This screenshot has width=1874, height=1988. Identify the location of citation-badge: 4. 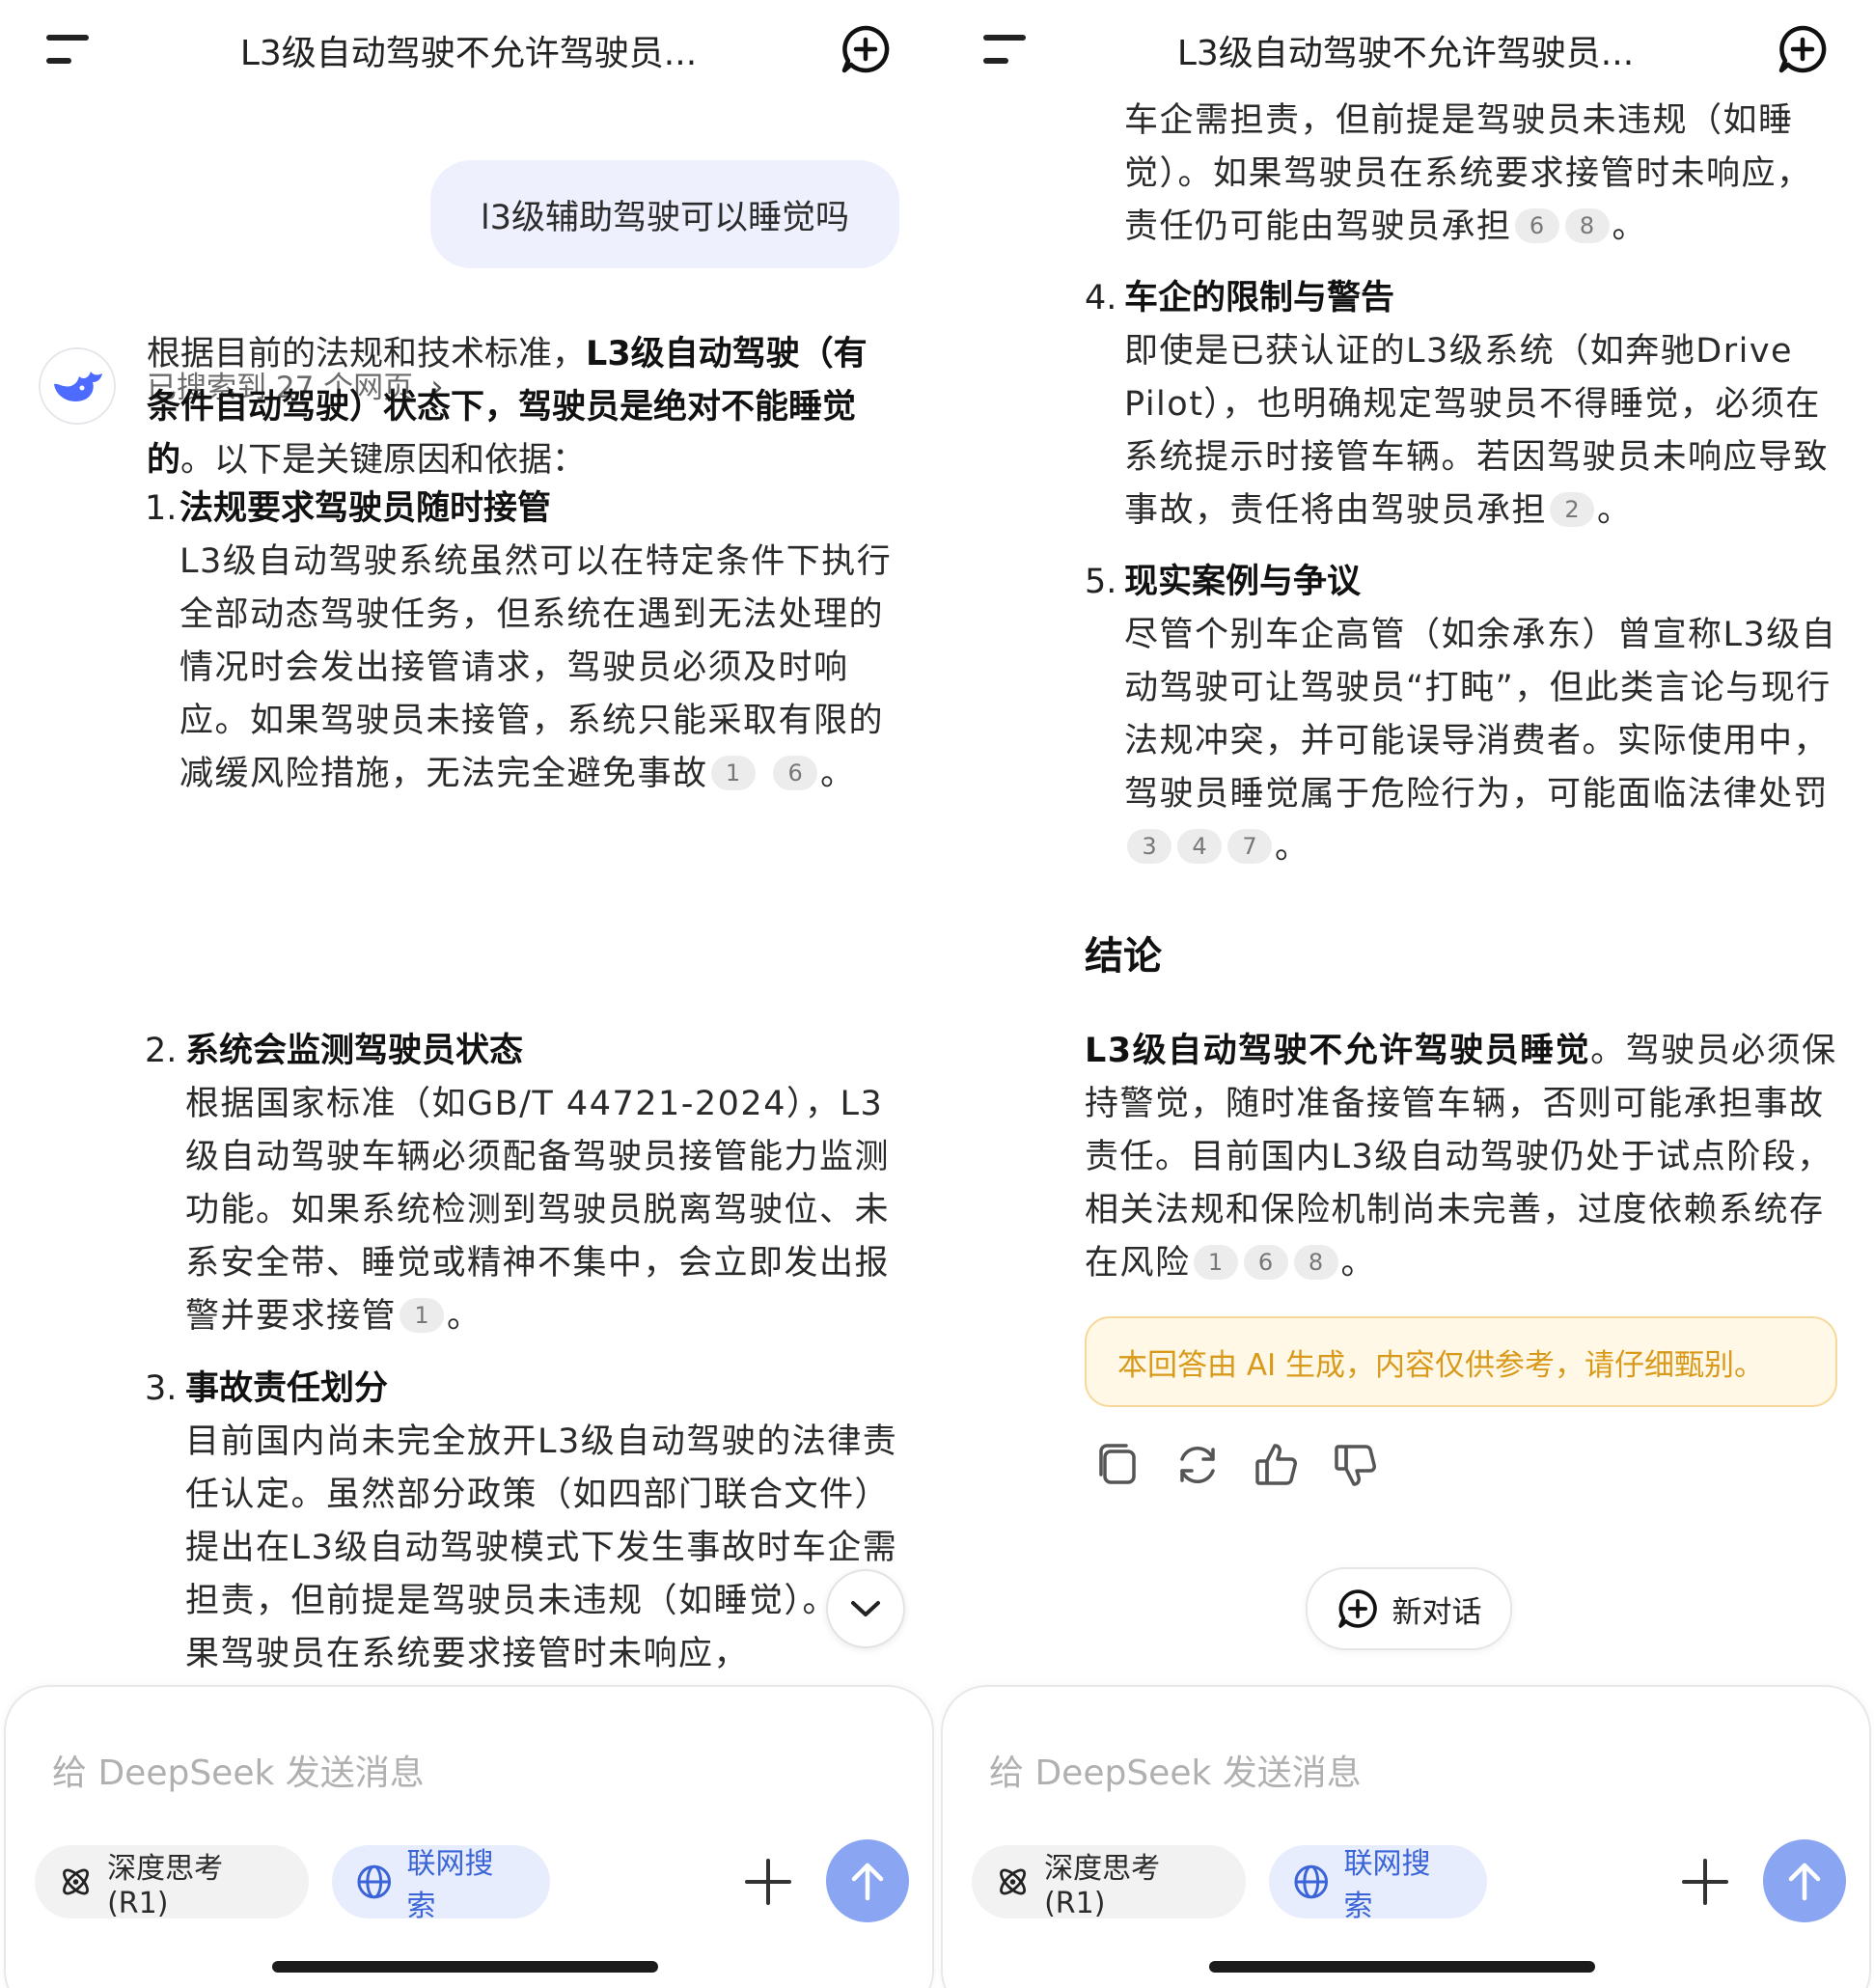
(1199, 846).